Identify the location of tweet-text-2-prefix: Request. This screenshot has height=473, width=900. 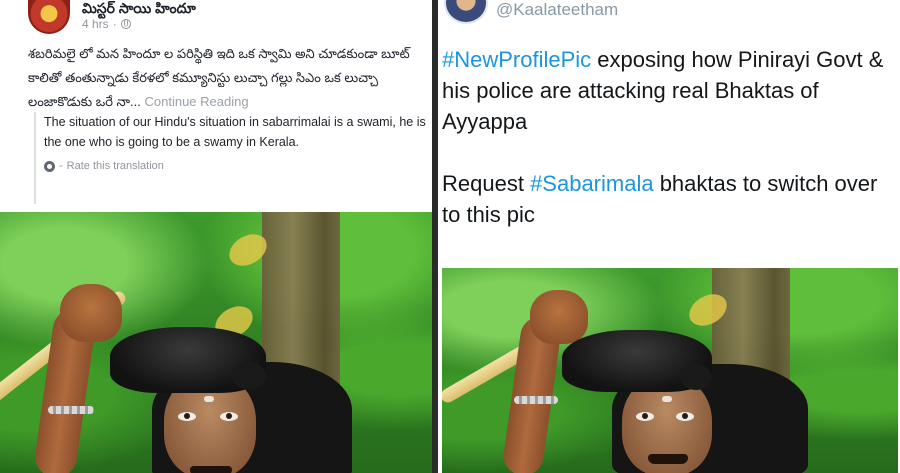
(486, 183).